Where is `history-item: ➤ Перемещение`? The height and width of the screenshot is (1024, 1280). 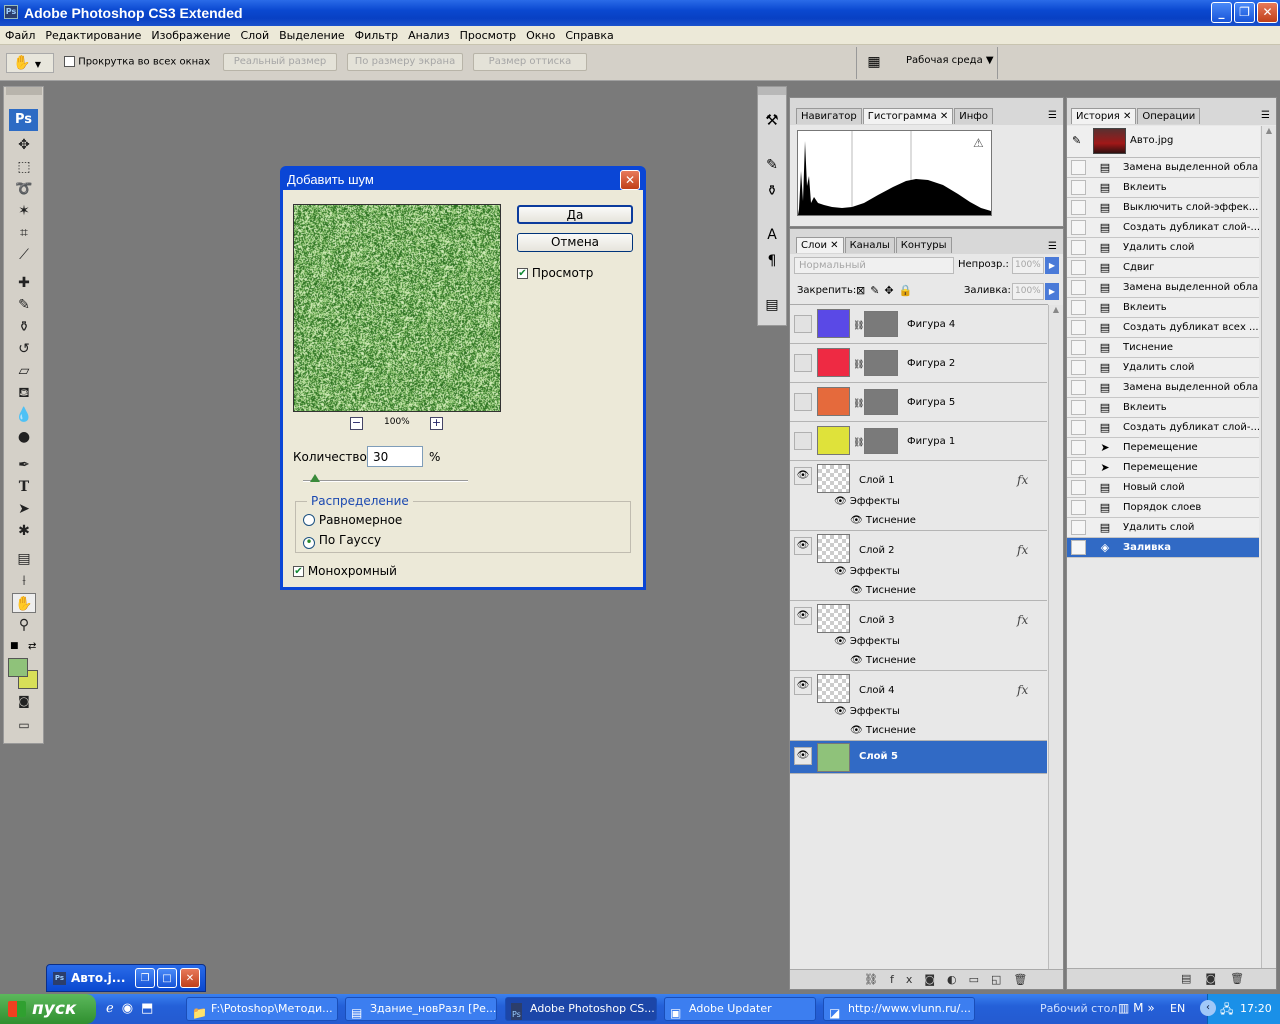
history-item: ➤ Перемещение is located at coordinates (1163, 468).